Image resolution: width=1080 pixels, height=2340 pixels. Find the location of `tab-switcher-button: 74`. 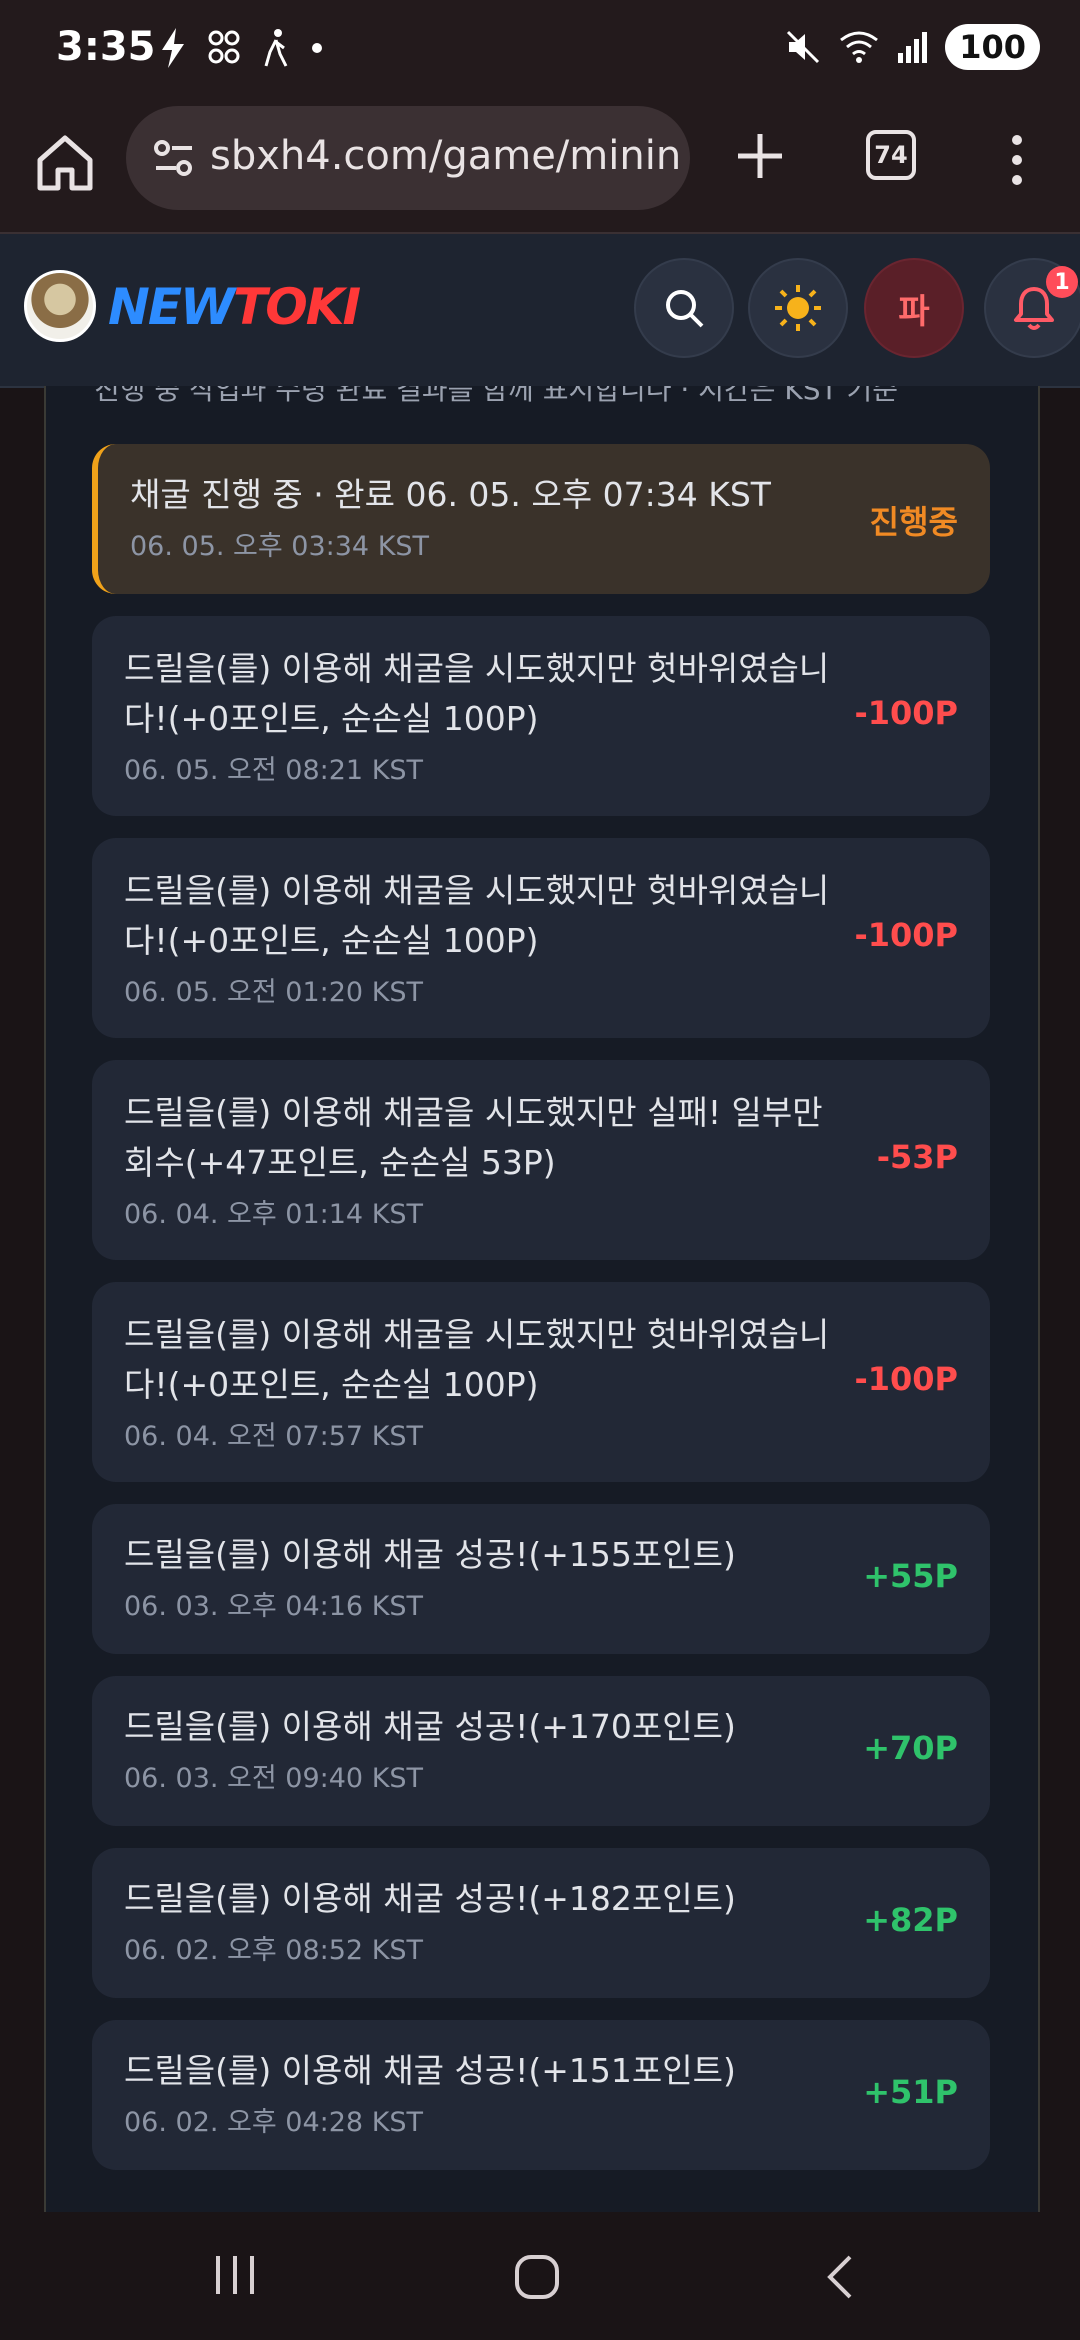

tab-switcher-button: 74 is located at coordinates (891, 155).